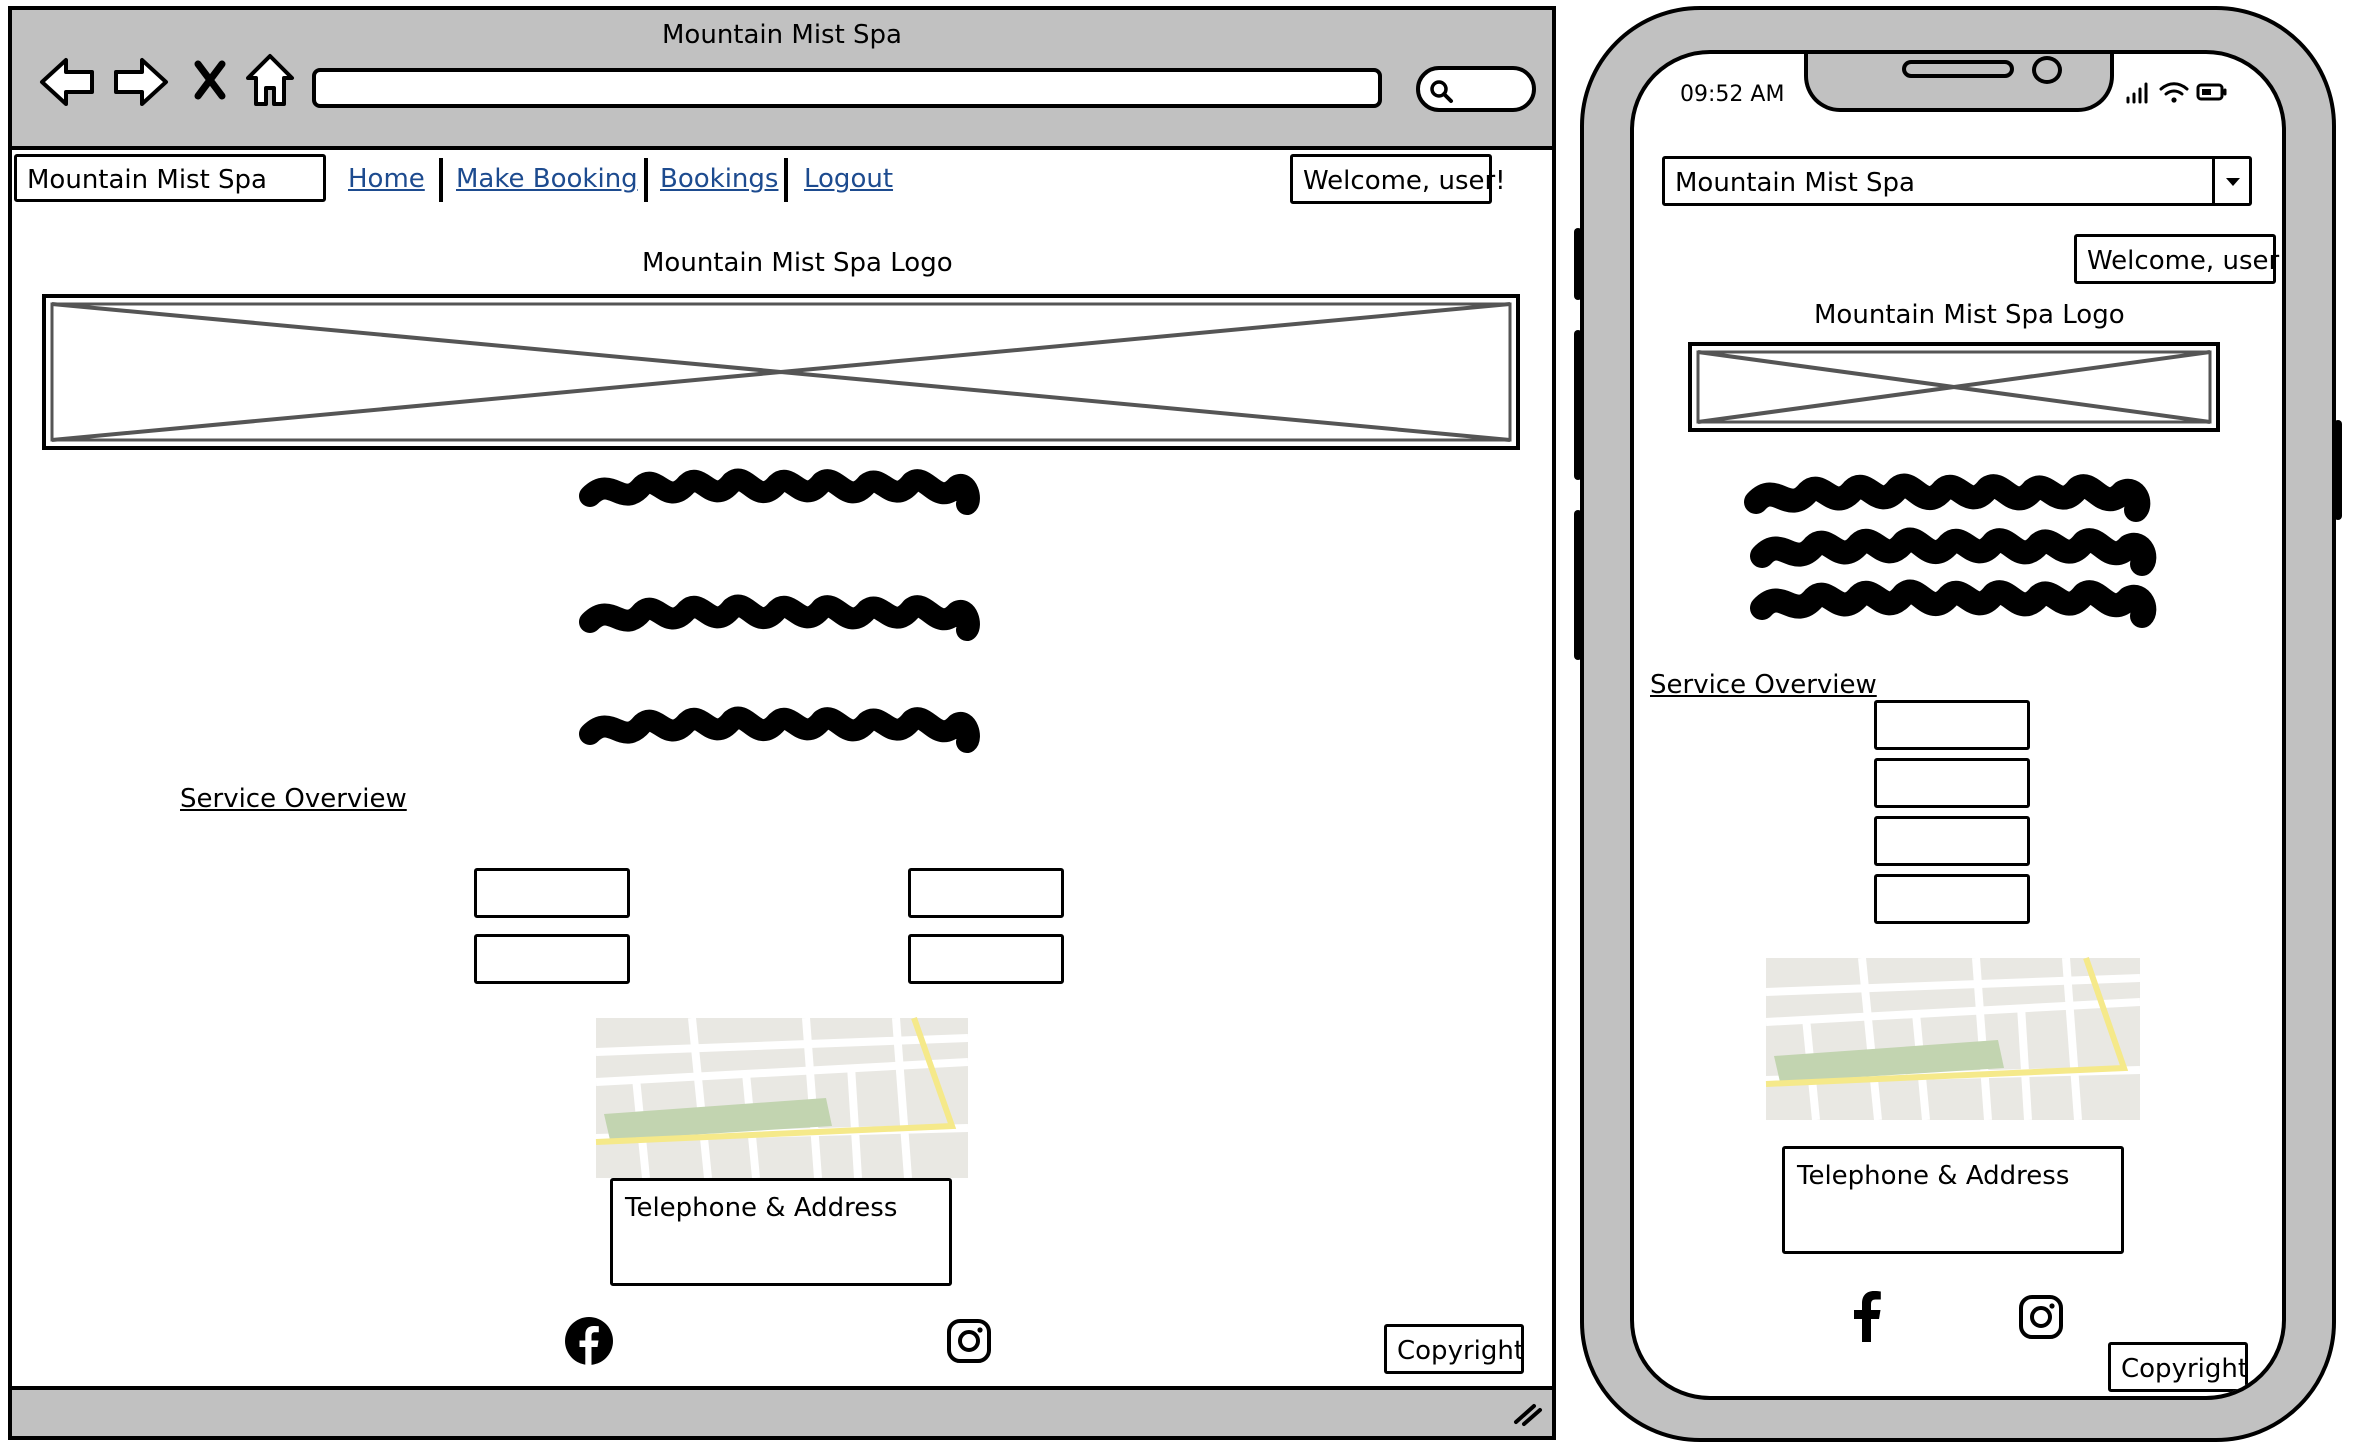 This screenshot has height=1452, width=2370. What do you see at coordinates (147, 180) in the screenshot?
I see `site-name-label: Mountain Mist Spa` at bounding box center [147, 180].